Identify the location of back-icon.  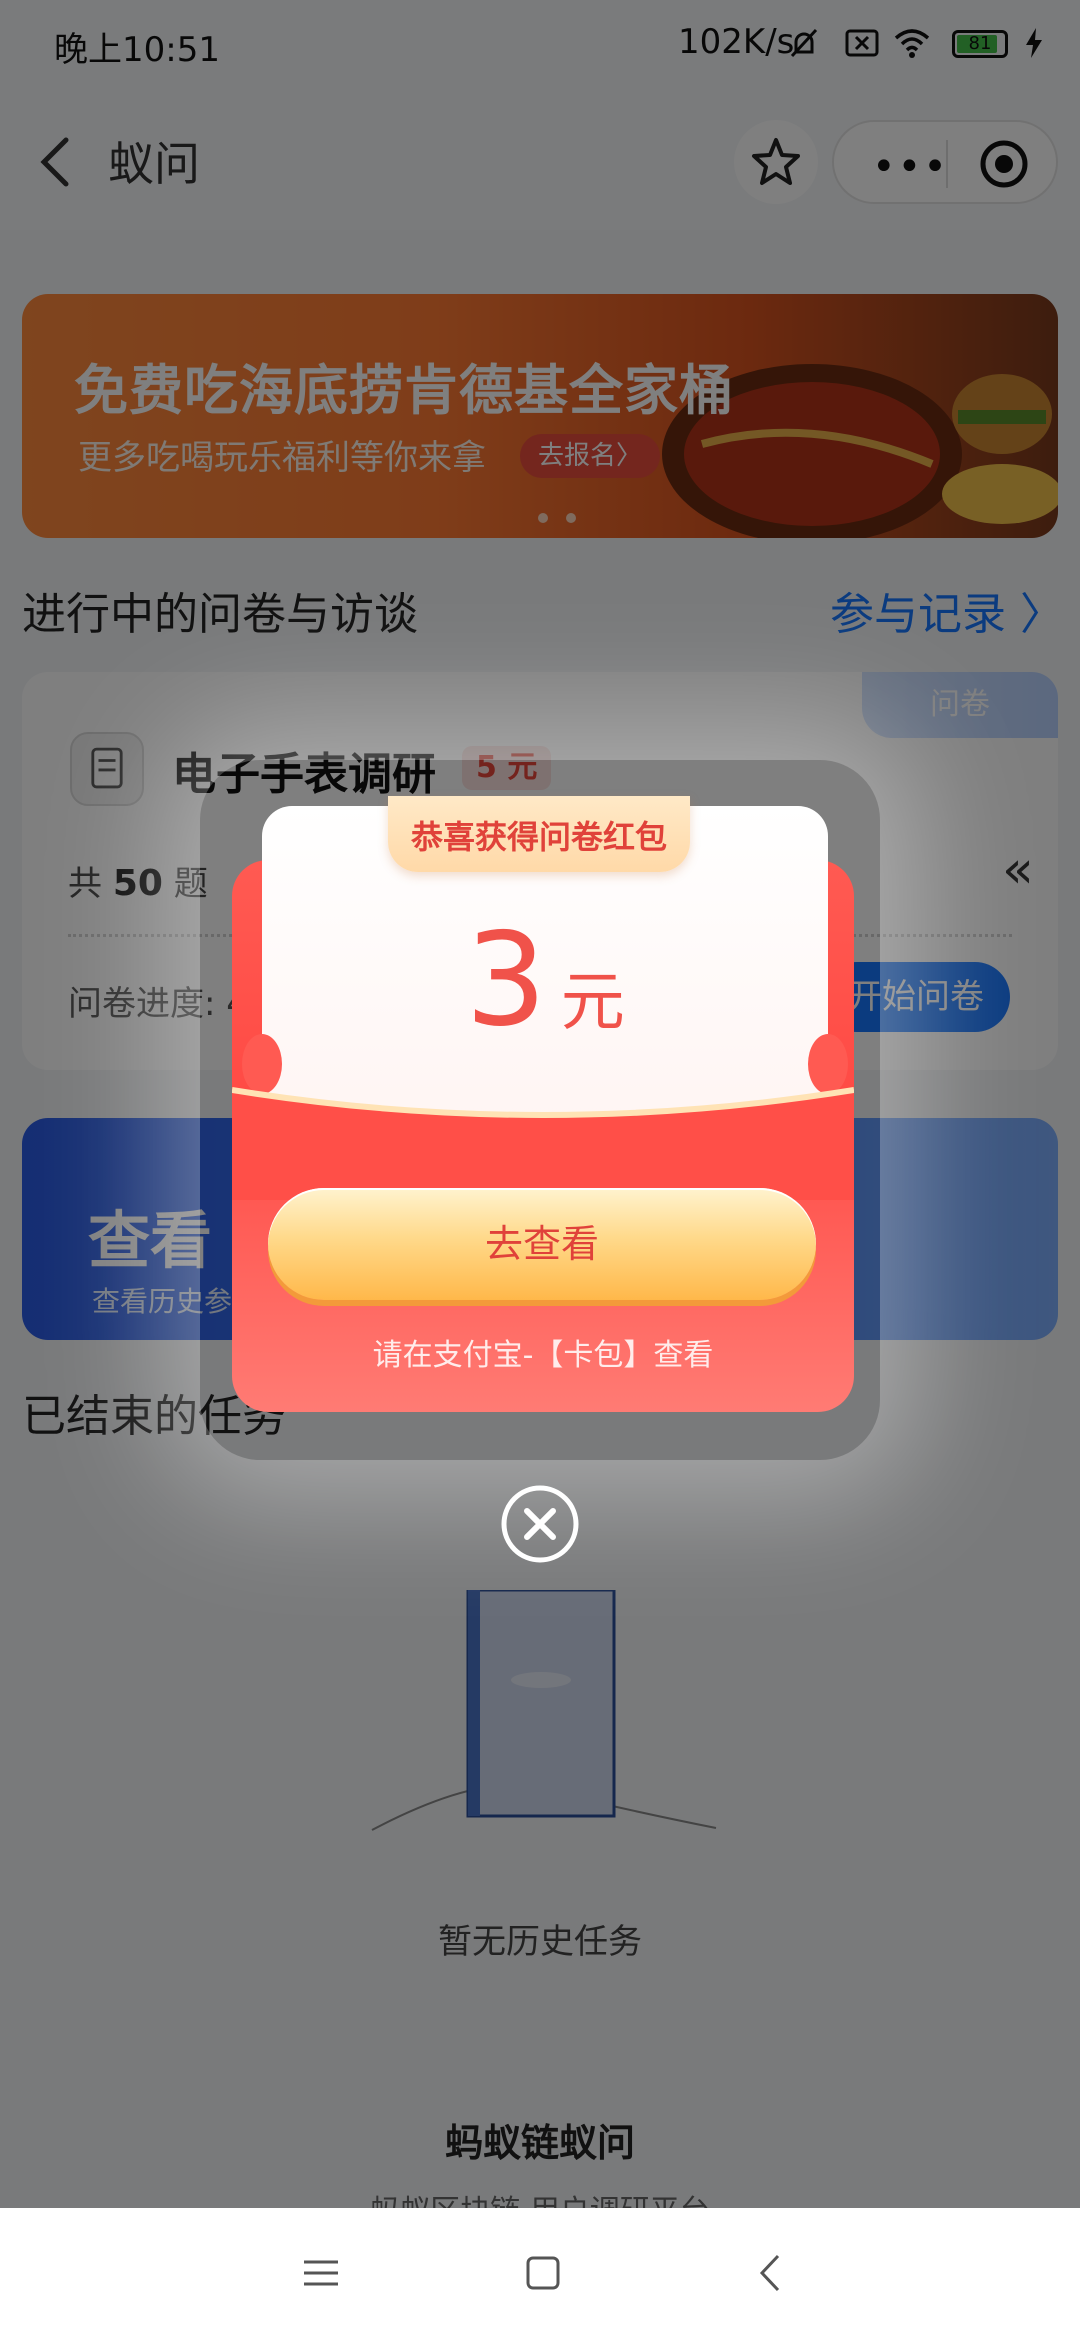
(771, 2273).